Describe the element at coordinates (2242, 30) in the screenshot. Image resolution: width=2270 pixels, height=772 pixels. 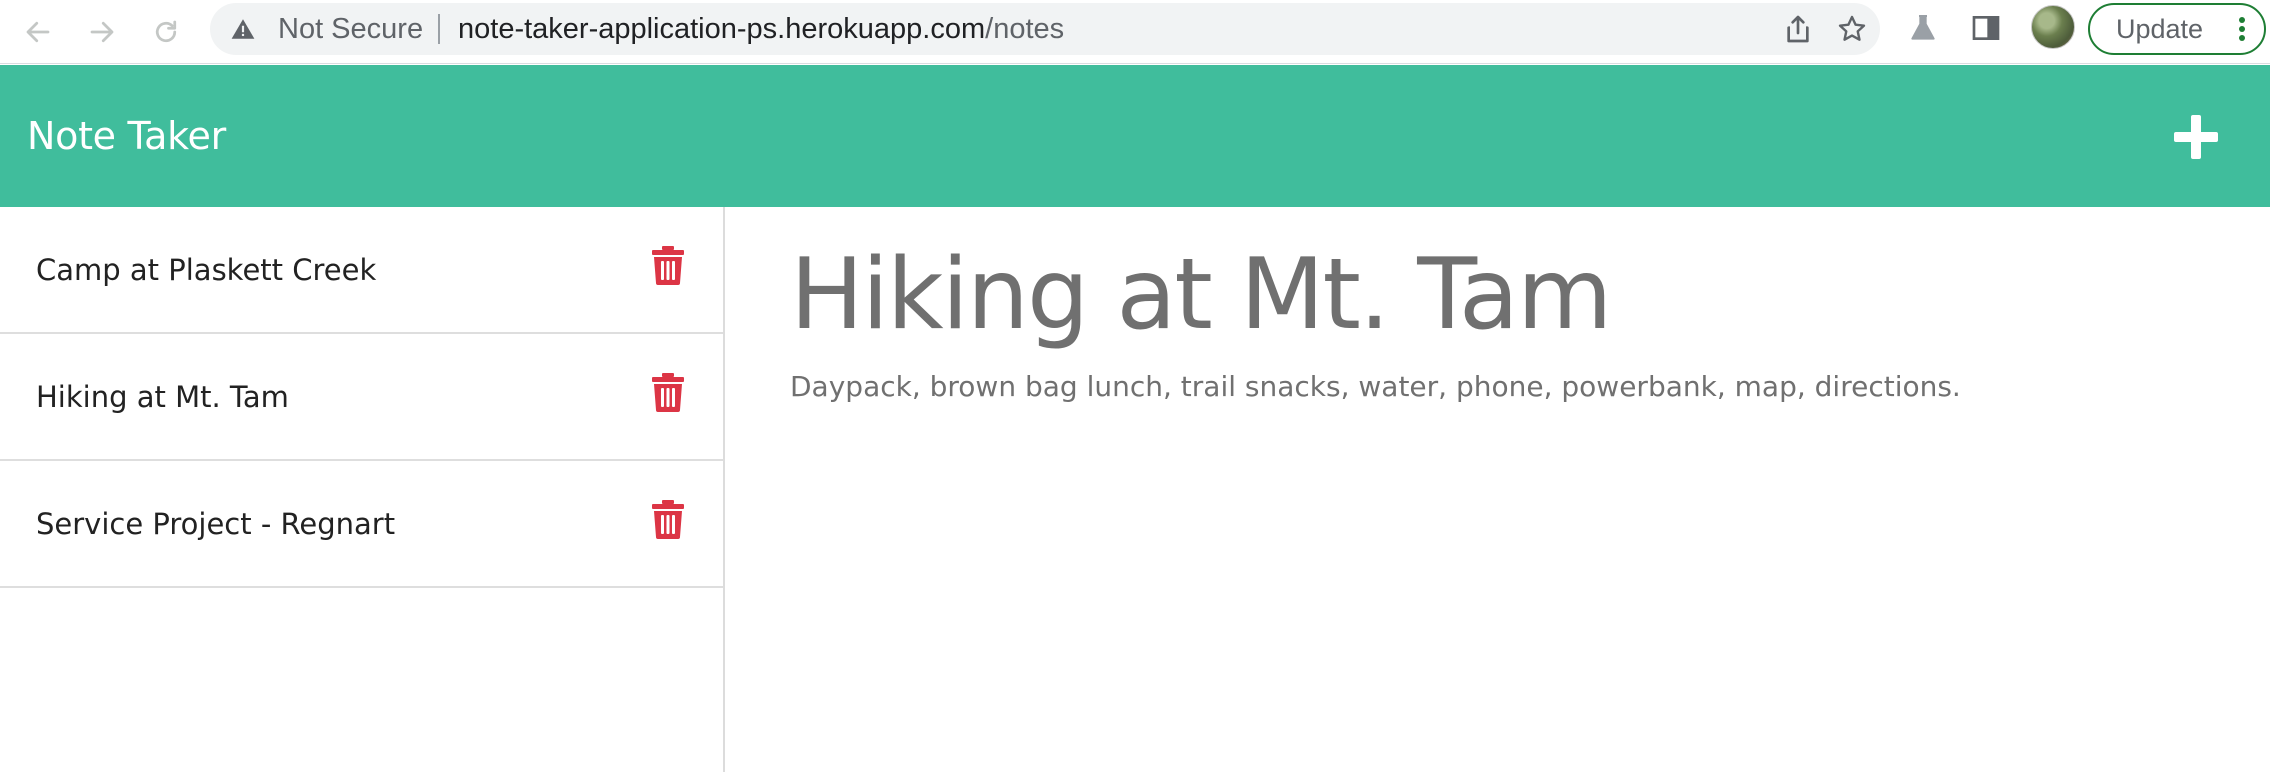
I see `kebab-menu-icon` at that location.